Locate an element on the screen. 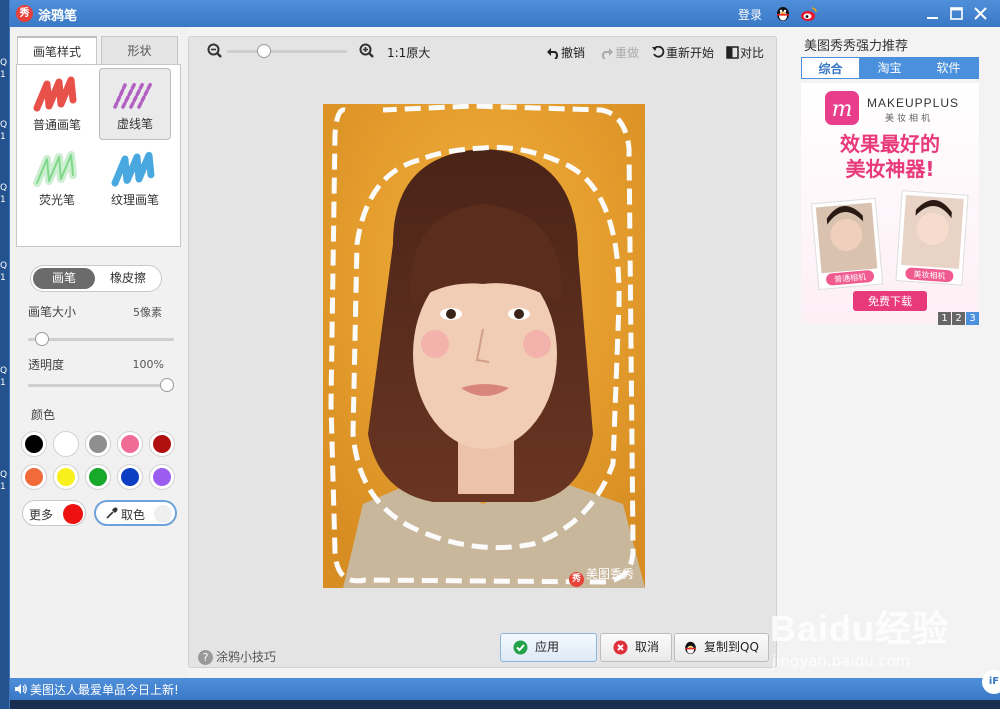 The width and height of the screenshot is (1000, 709). ad-pager: 123 is located at coordinates (958, 317).